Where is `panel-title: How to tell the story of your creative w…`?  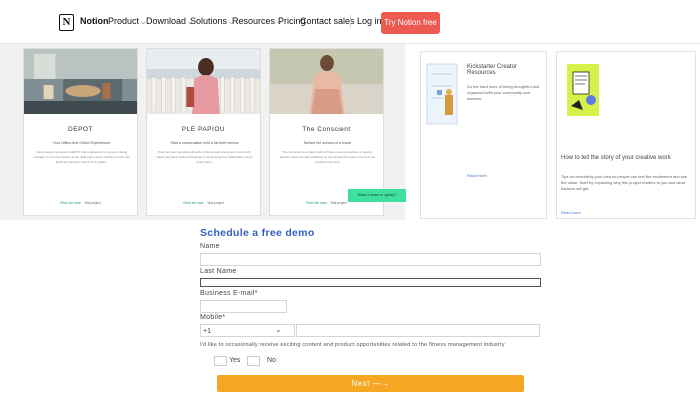 panel-title: How to tell the story of your creative w… is located at coordinates (616, 158).